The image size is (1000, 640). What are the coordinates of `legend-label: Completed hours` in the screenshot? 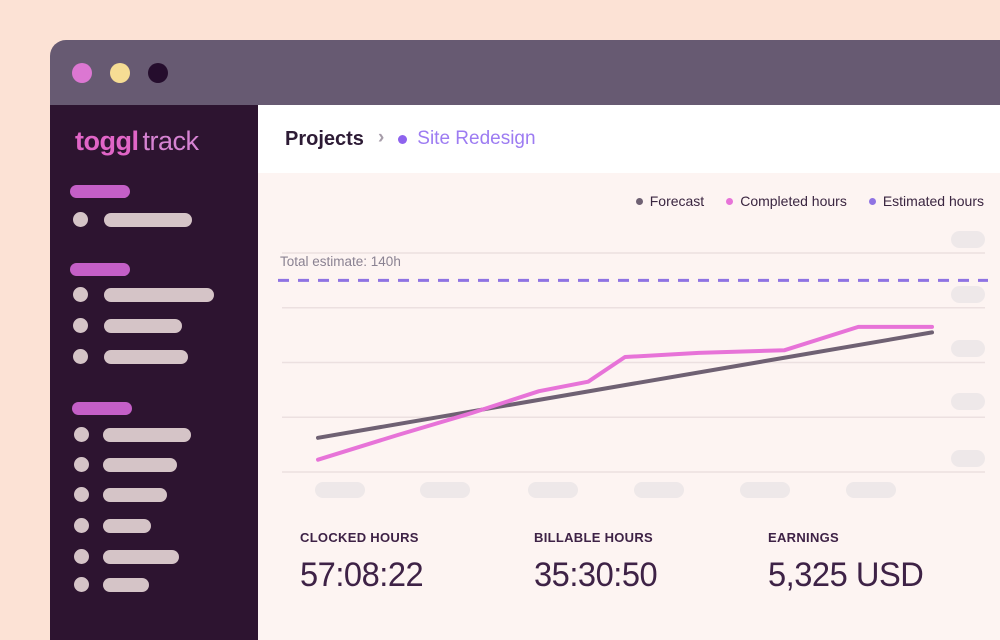 It's located at (793, 201).